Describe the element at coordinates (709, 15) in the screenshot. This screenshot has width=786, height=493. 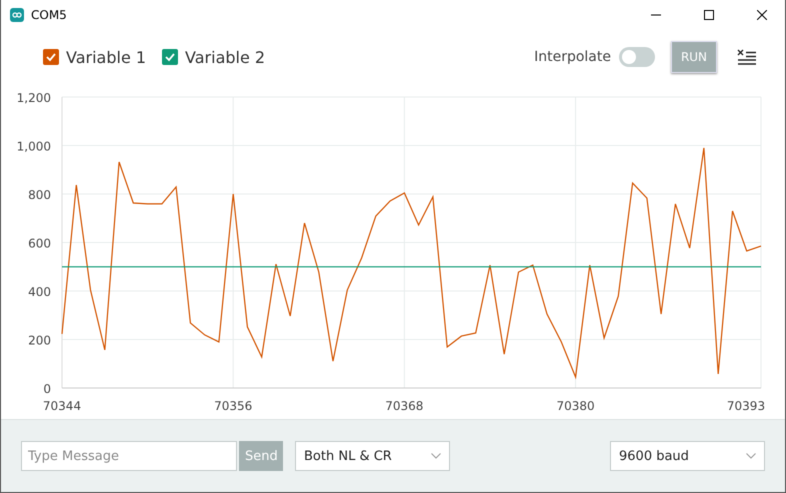
I see `maximize-icon` at that location.